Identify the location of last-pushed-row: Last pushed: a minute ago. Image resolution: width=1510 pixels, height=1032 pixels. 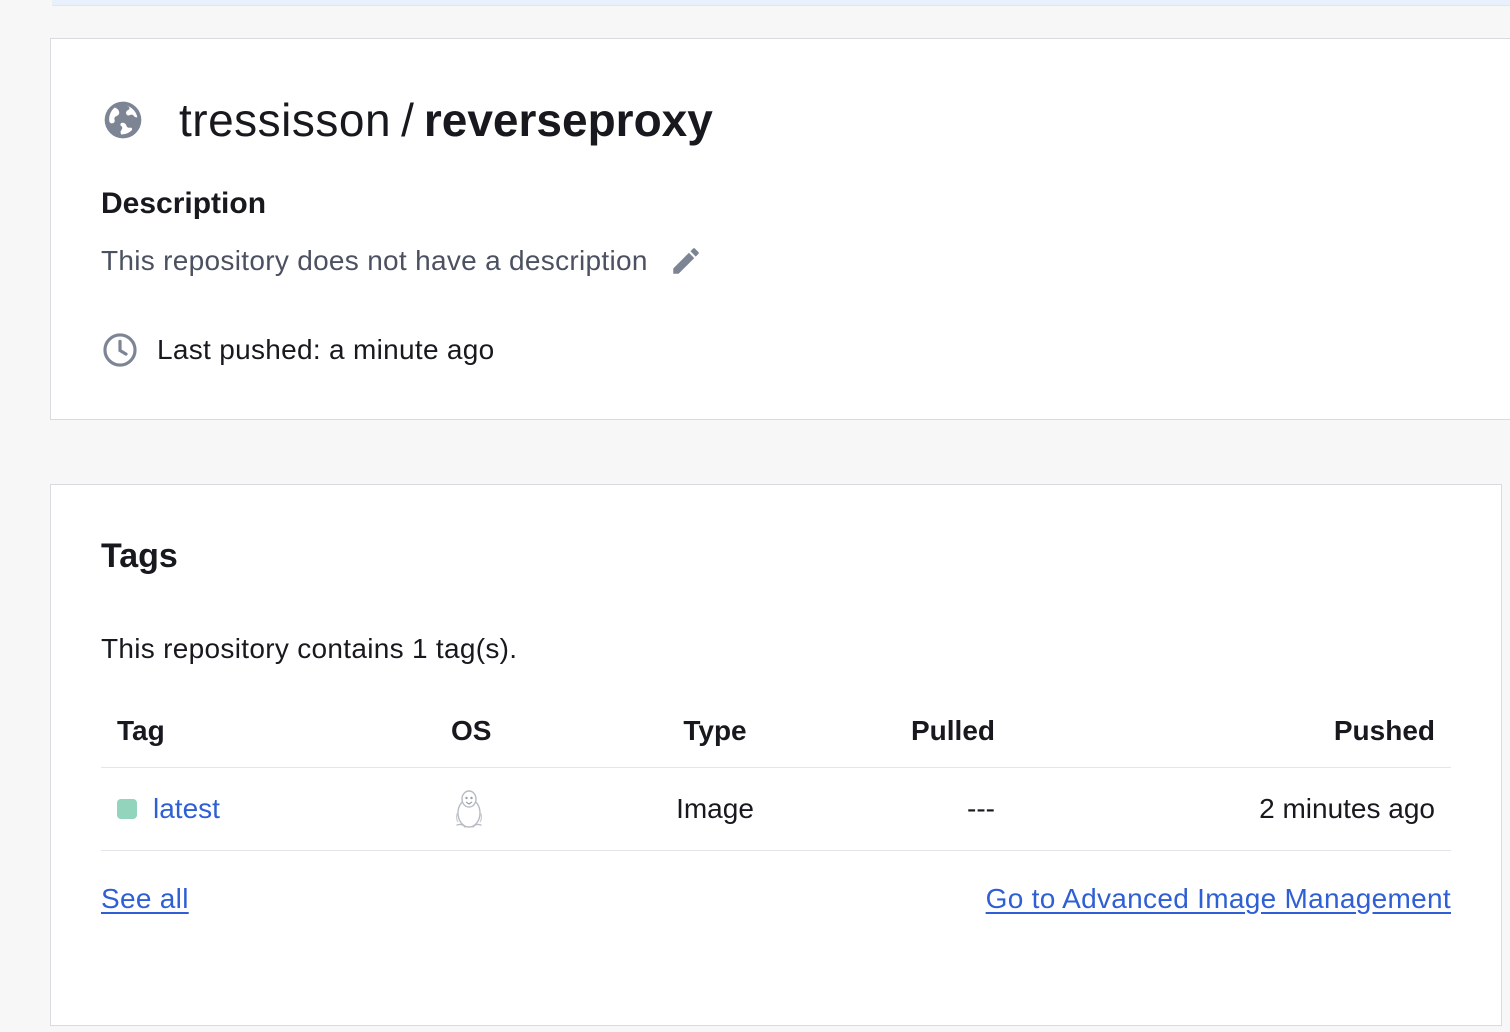
(298, 350).